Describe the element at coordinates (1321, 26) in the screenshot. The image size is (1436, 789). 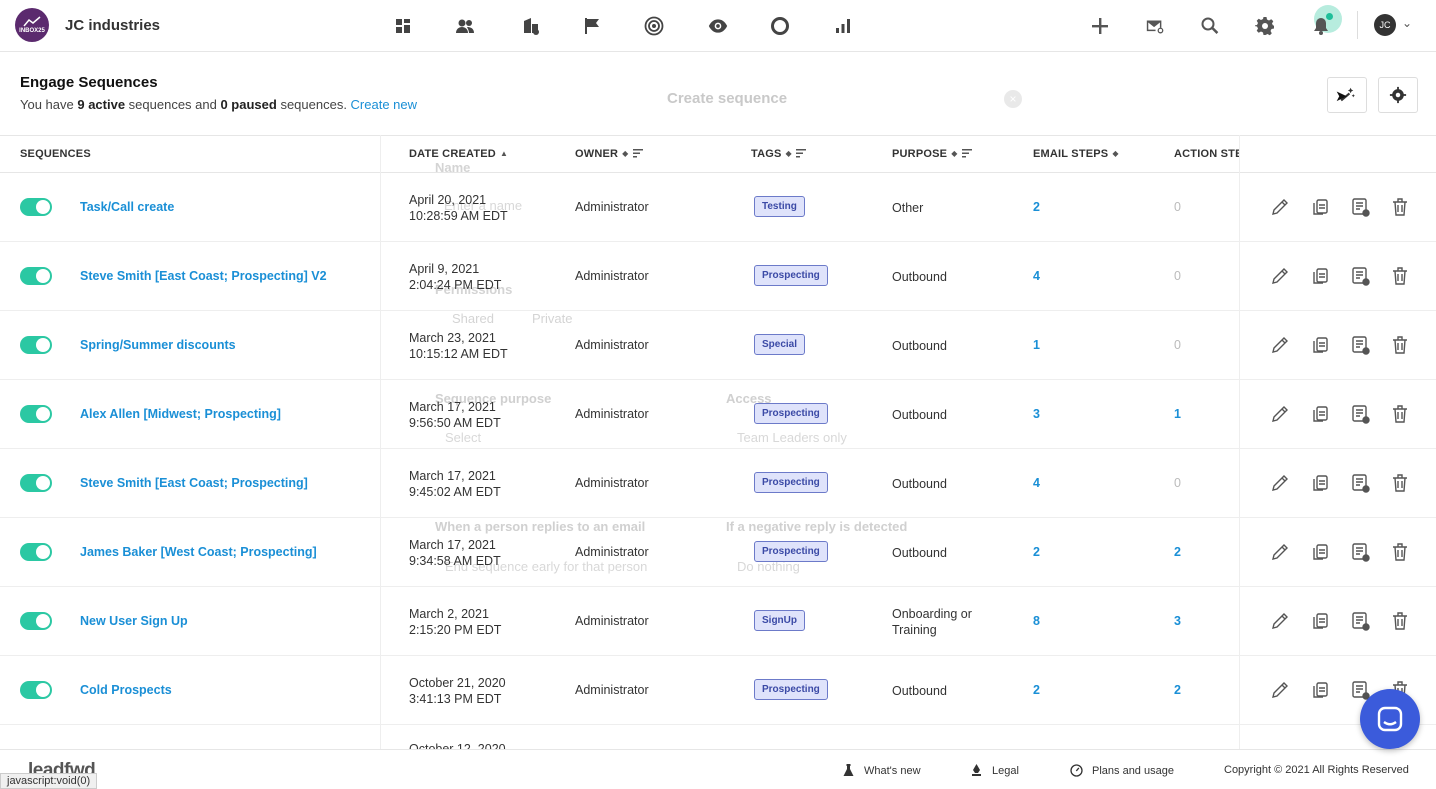
I see `notifications-bell-icon` at that location.